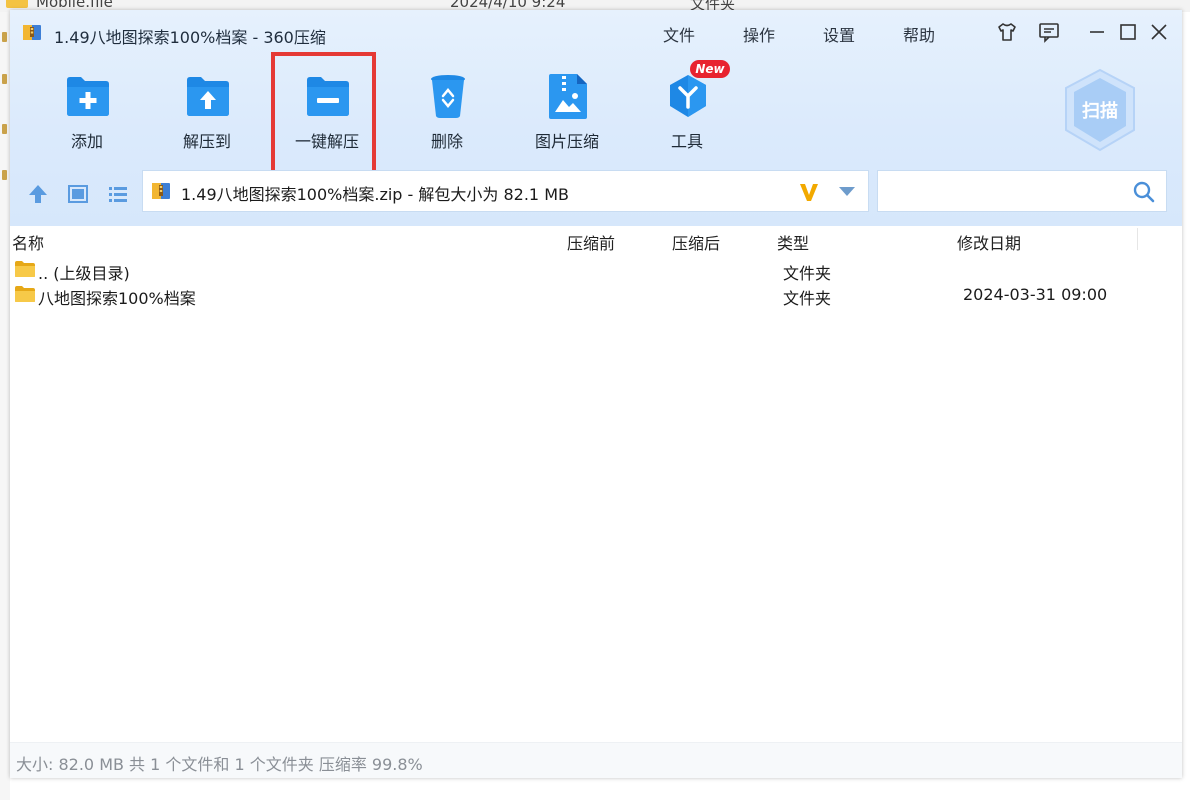 The image size is (1190, 800). What do you see at coordinates (28, 242) in the screenshot?
I see `column-header-name: 名称` at bounding box center [28, 242].